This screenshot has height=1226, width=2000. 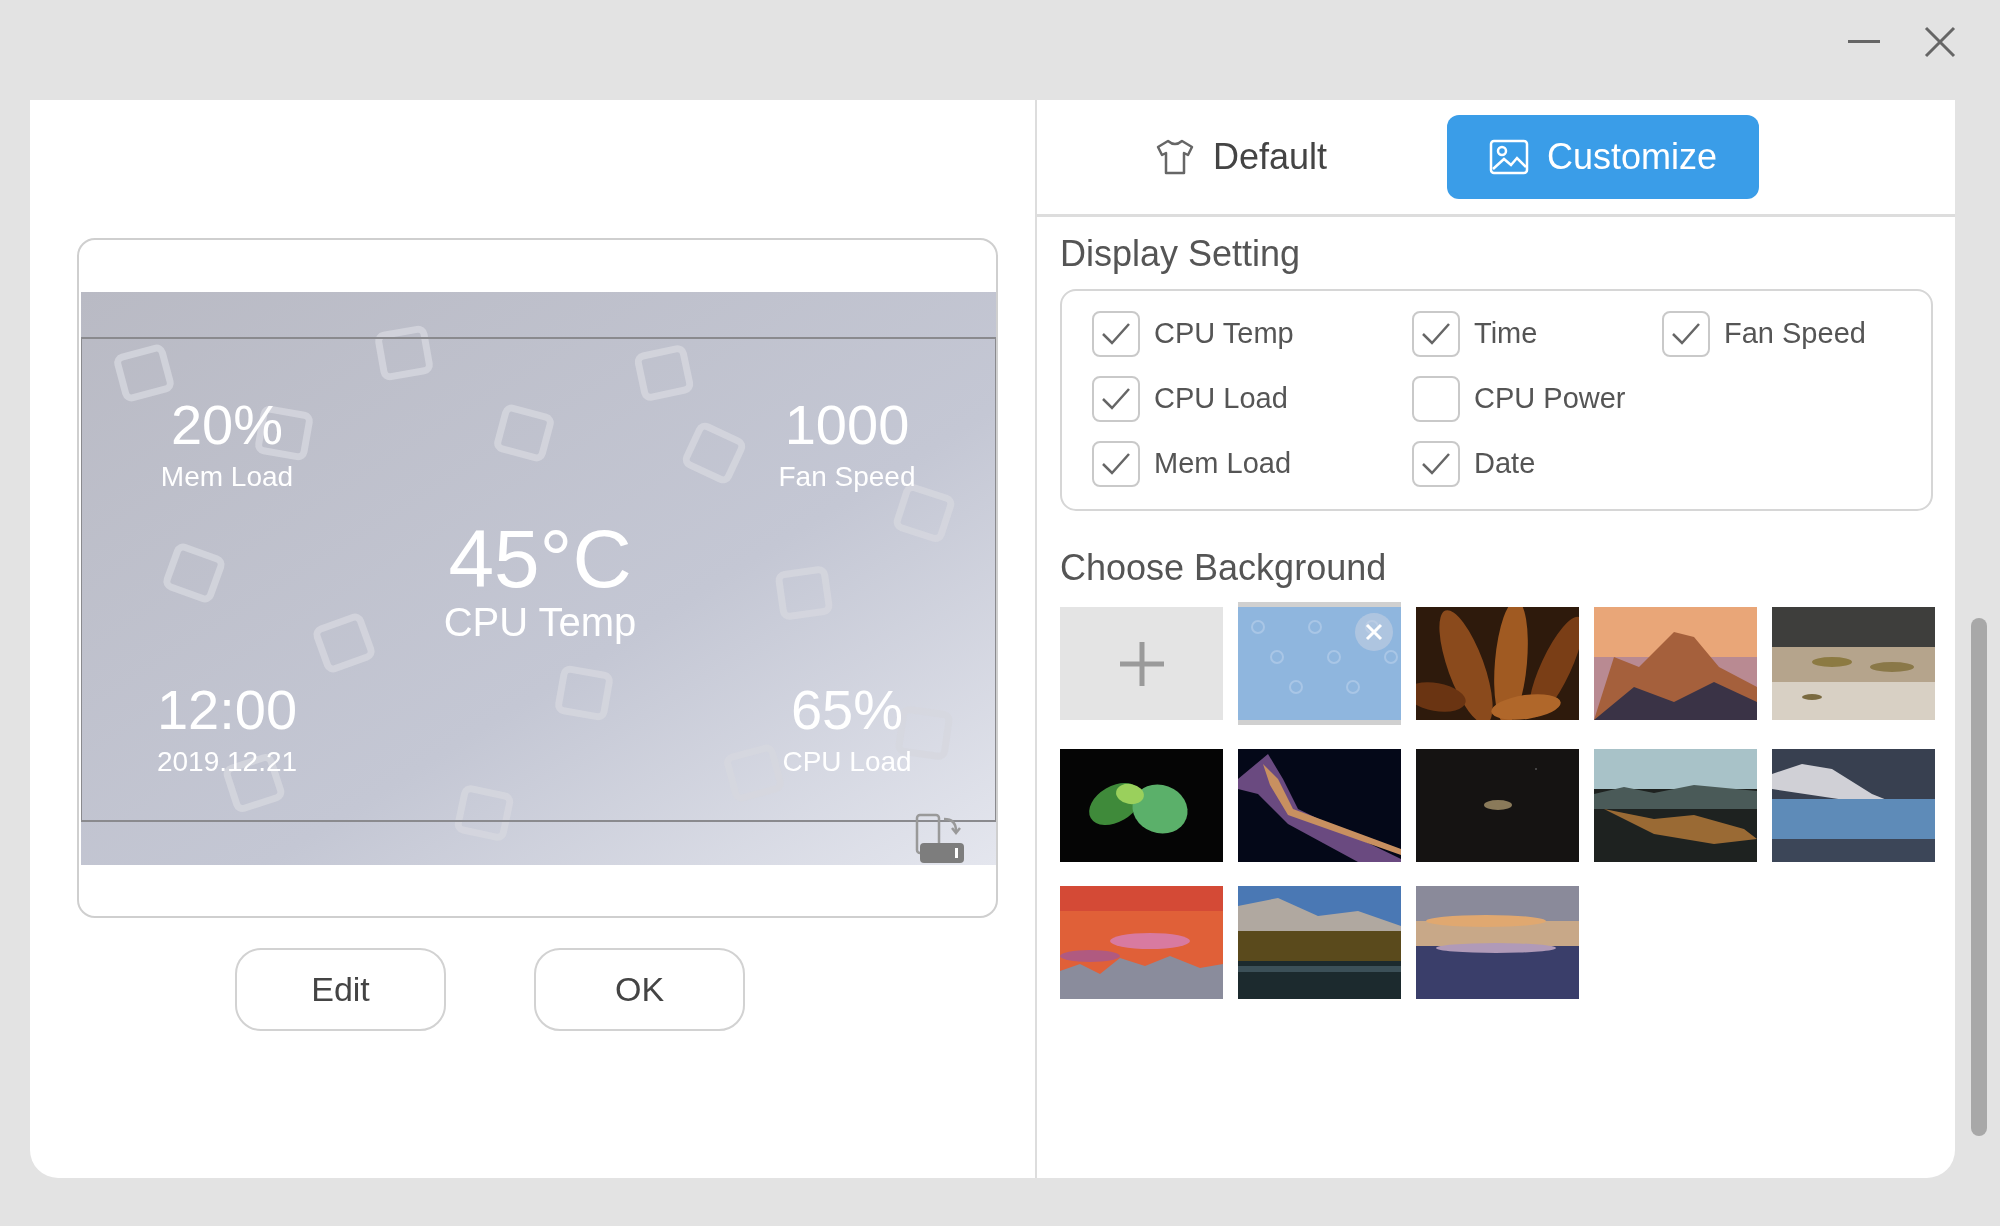 What do you see at coordinates (1175, 157) in the screenshot?
I see `shirt-icon` at bounding box center [1175, 157].